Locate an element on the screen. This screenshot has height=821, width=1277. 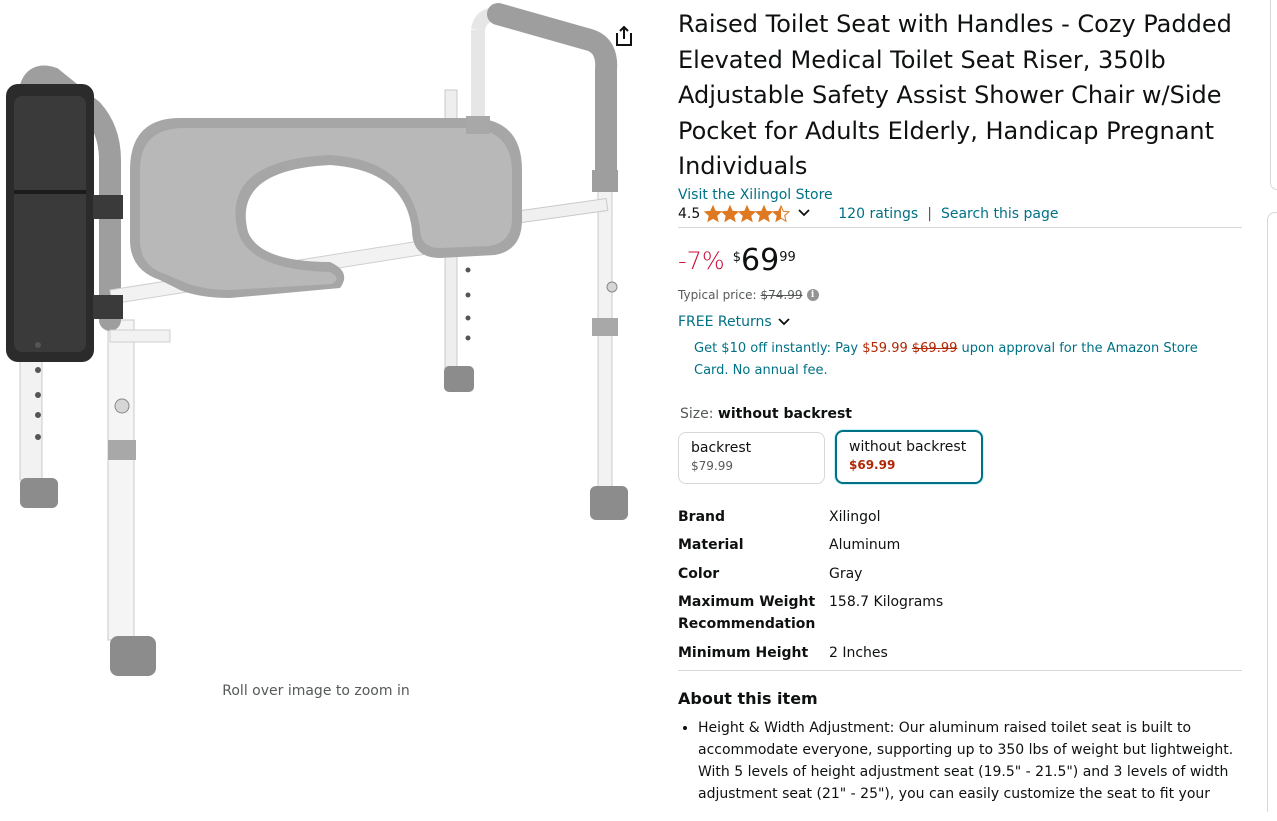
swatch-price: $79.99 is located at coordinates (712, 465).